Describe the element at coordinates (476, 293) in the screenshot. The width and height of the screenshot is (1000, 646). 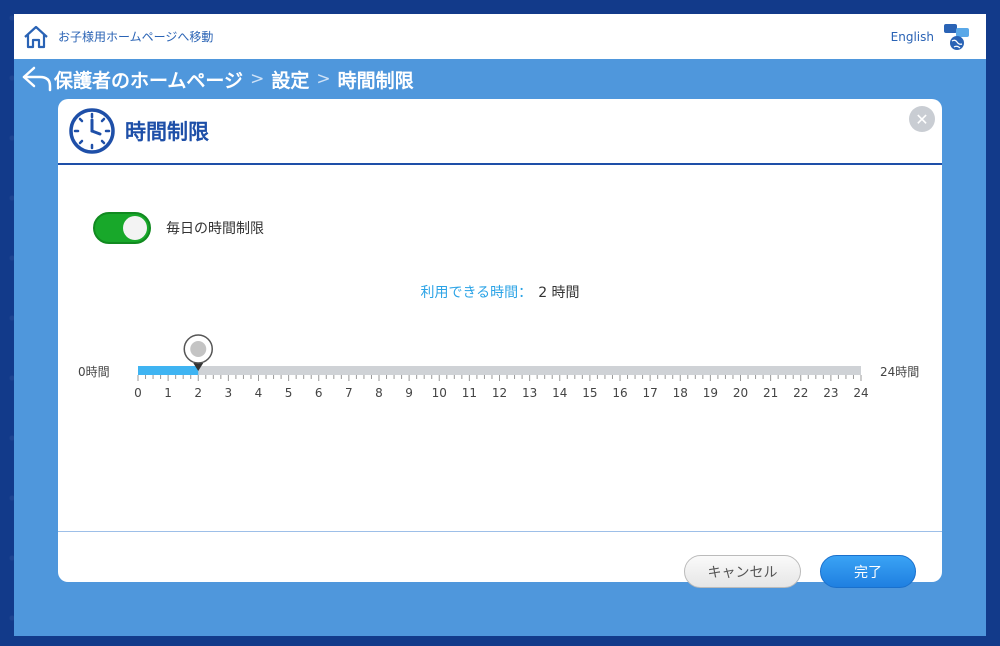
I see `available-time-label: 利用できる時間：` at that location.